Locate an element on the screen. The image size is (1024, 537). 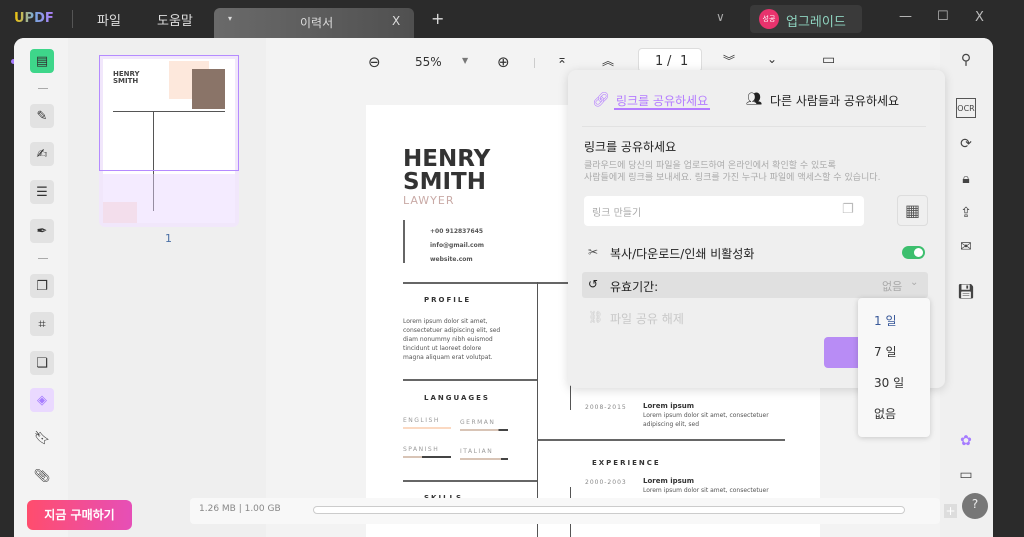
form-icon: ☰ is located at coordinates (42, 192).